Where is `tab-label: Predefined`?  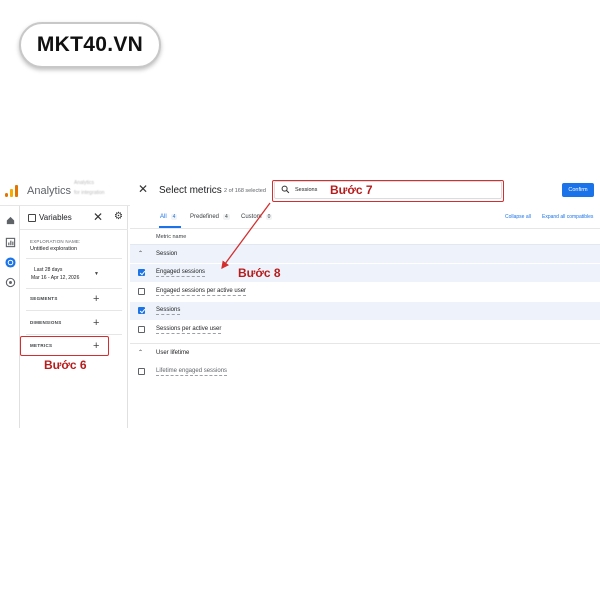
tab-label: Predefined is located at coordinates (205, 217).